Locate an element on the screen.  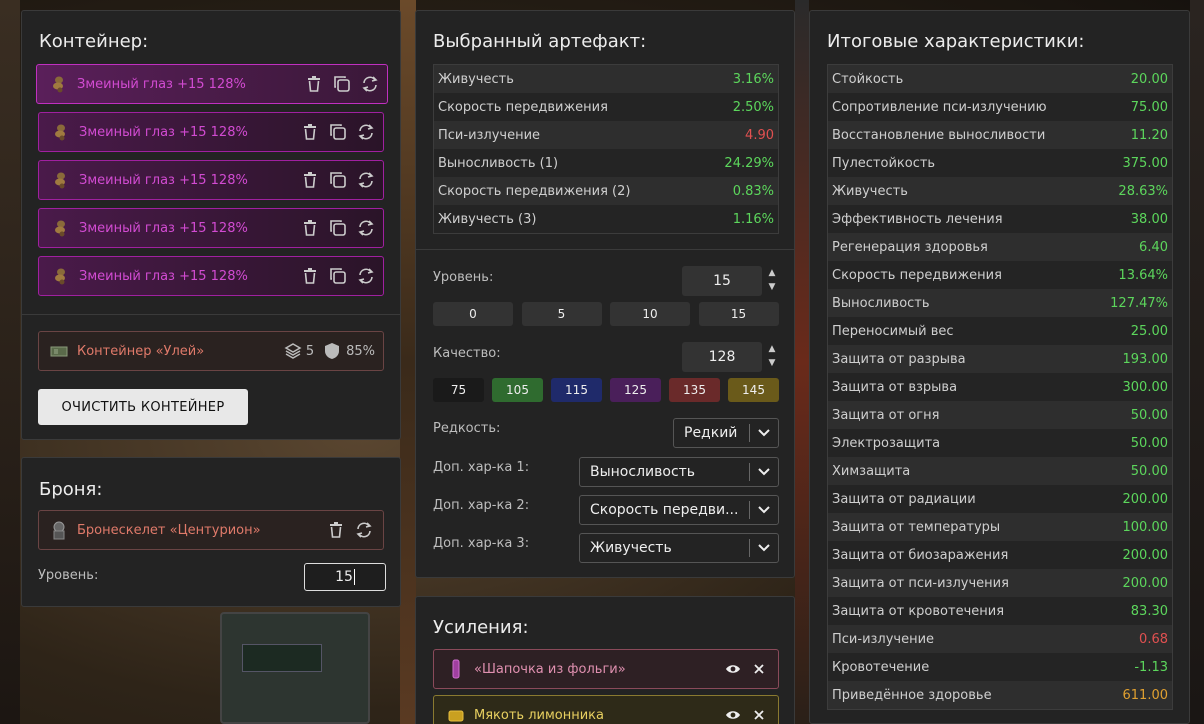
armor-level-input: 15 is located at coordinates (345, 577).